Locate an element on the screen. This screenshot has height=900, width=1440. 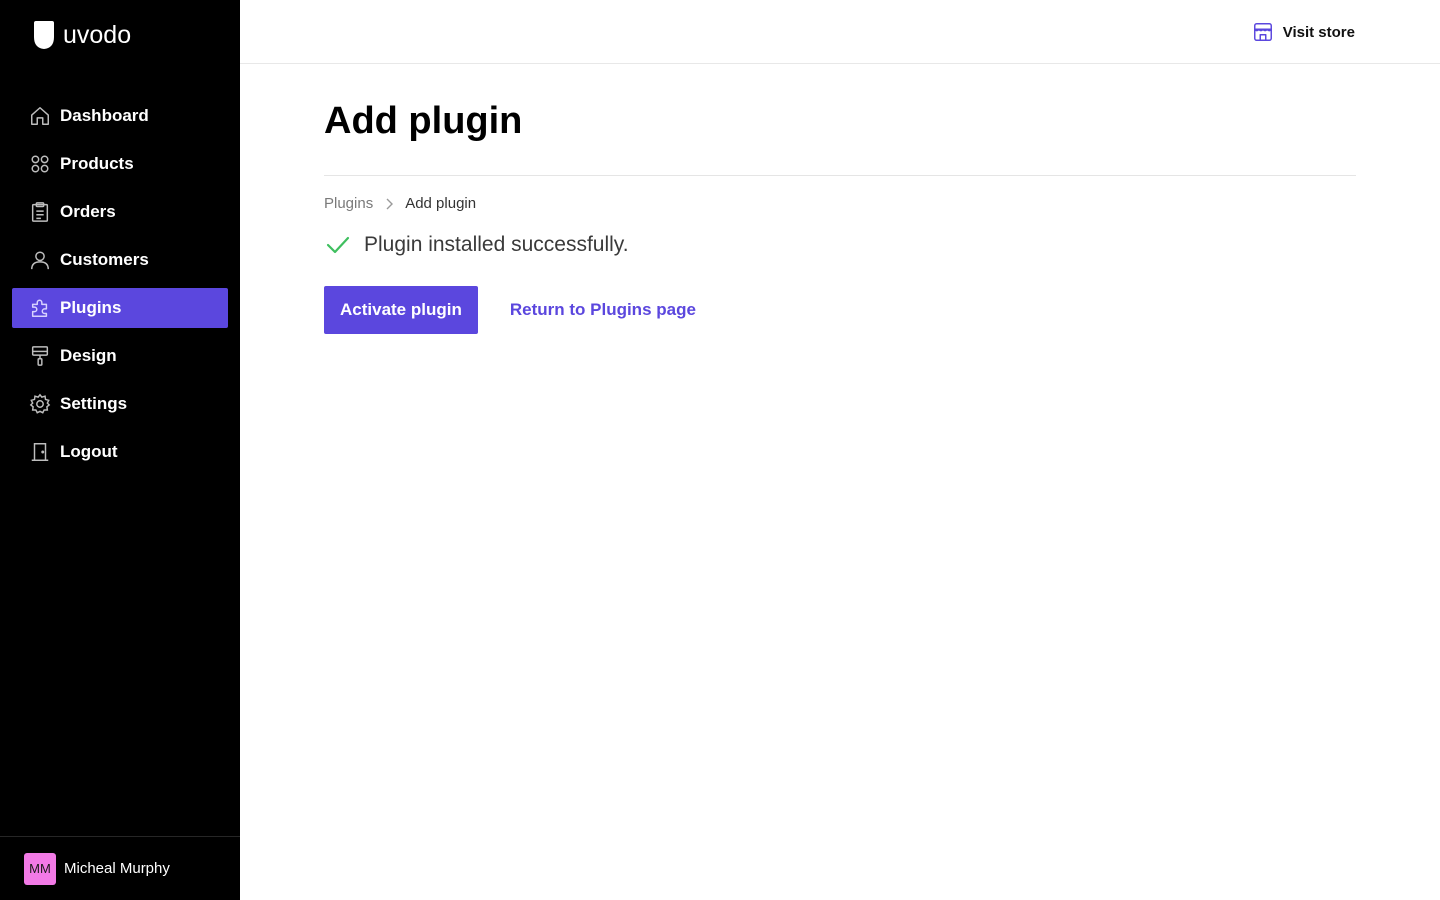
sidebar-item-design: Design is located at coordinates (120, 356).